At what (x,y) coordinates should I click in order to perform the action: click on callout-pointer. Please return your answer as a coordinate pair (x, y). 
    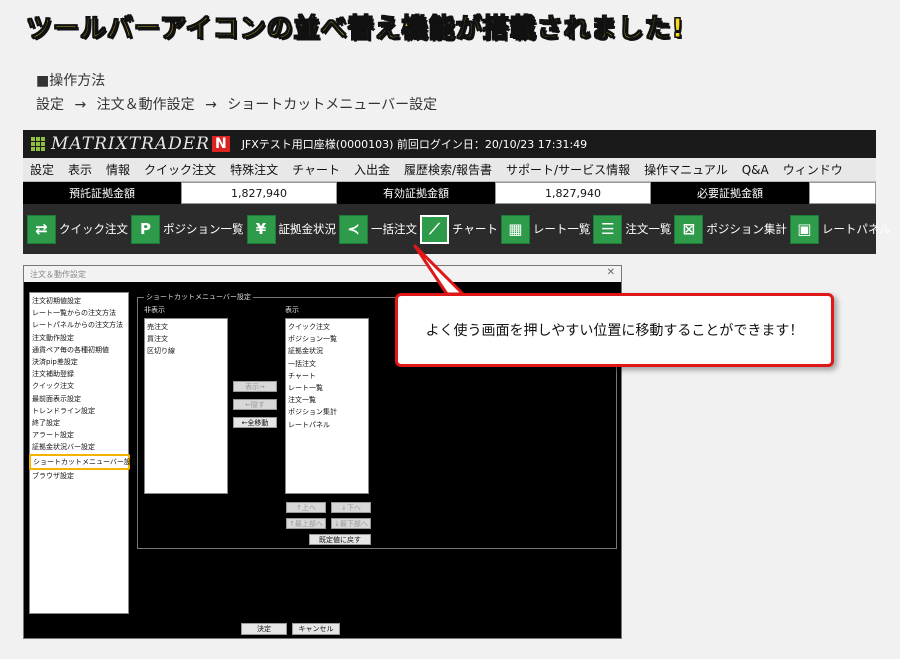
    Looking at the image, I should click on (439, 270).